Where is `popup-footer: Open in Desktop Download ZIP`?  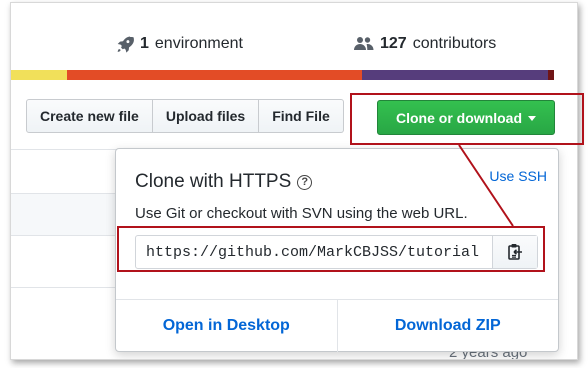
popup-footer: Open in Desktop Download ZIP is located at coordinates (337, 325).